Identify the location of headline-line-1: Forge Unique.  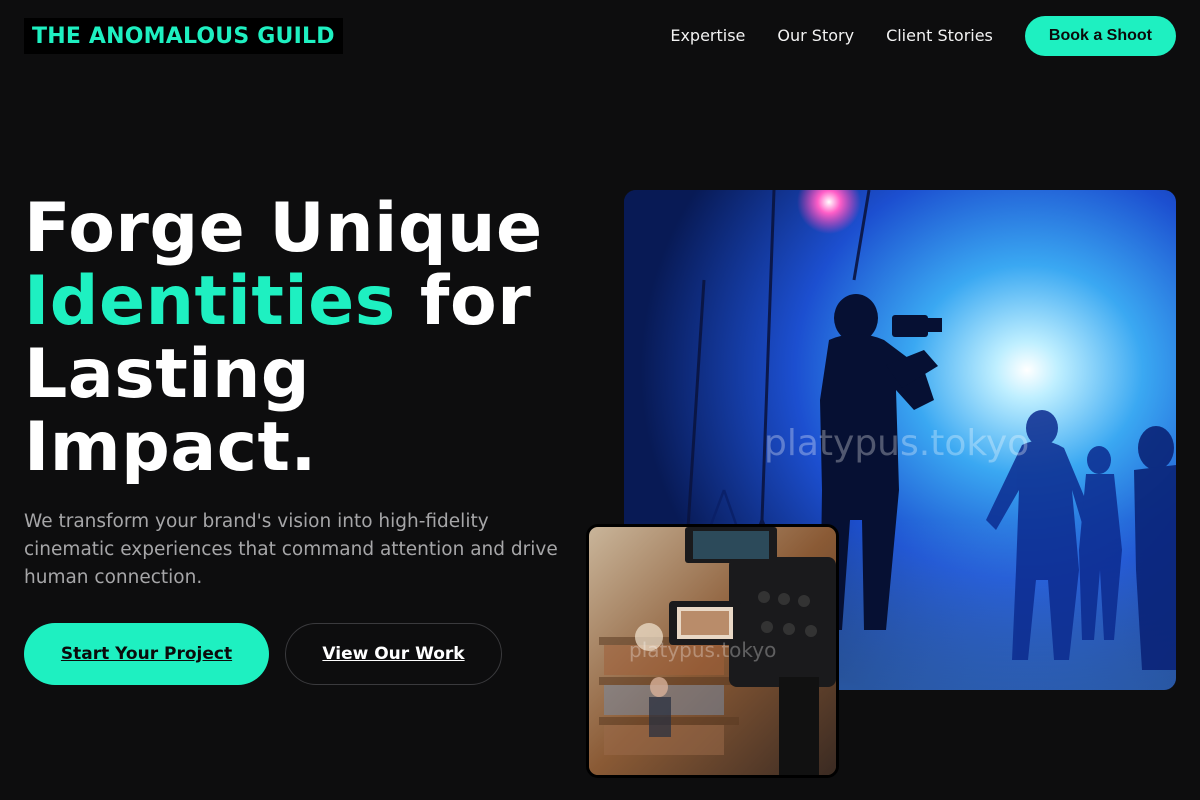
(283, 228).